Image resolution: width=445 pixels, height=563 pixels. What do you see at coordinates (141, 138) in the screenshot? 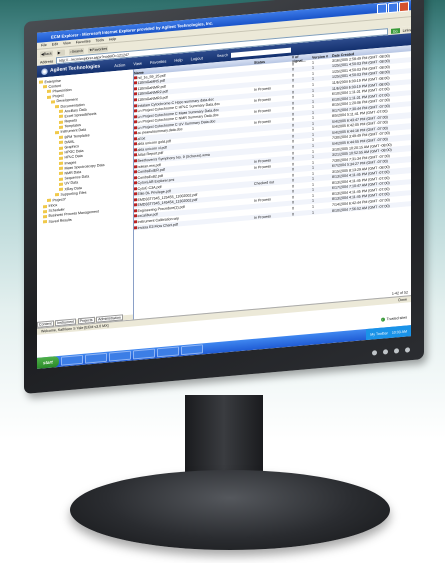
I see `cell-name-text: af.txt` at bounding box center [141, 138].